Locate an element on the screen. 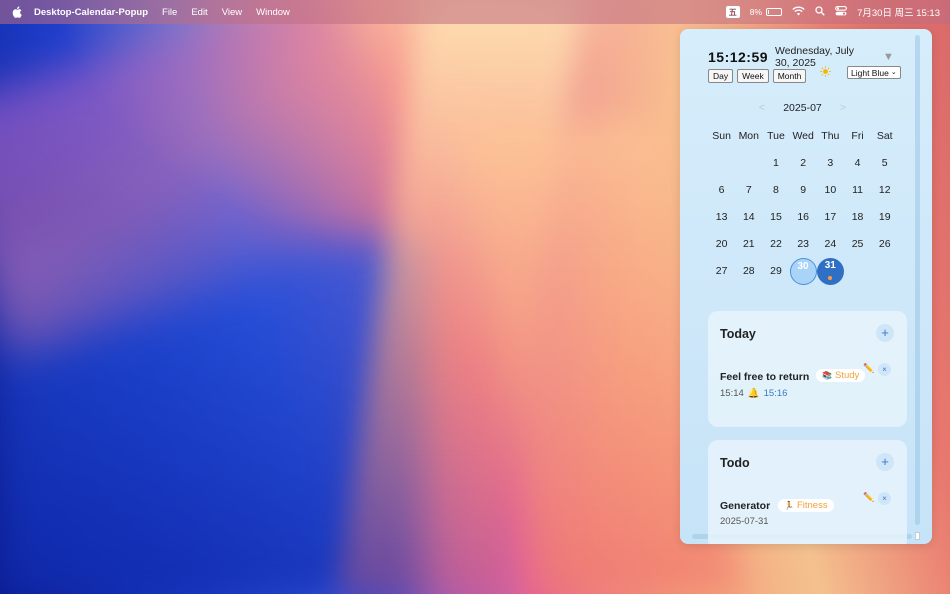  weekday-header: Thu is located at coordinates (830, 136).